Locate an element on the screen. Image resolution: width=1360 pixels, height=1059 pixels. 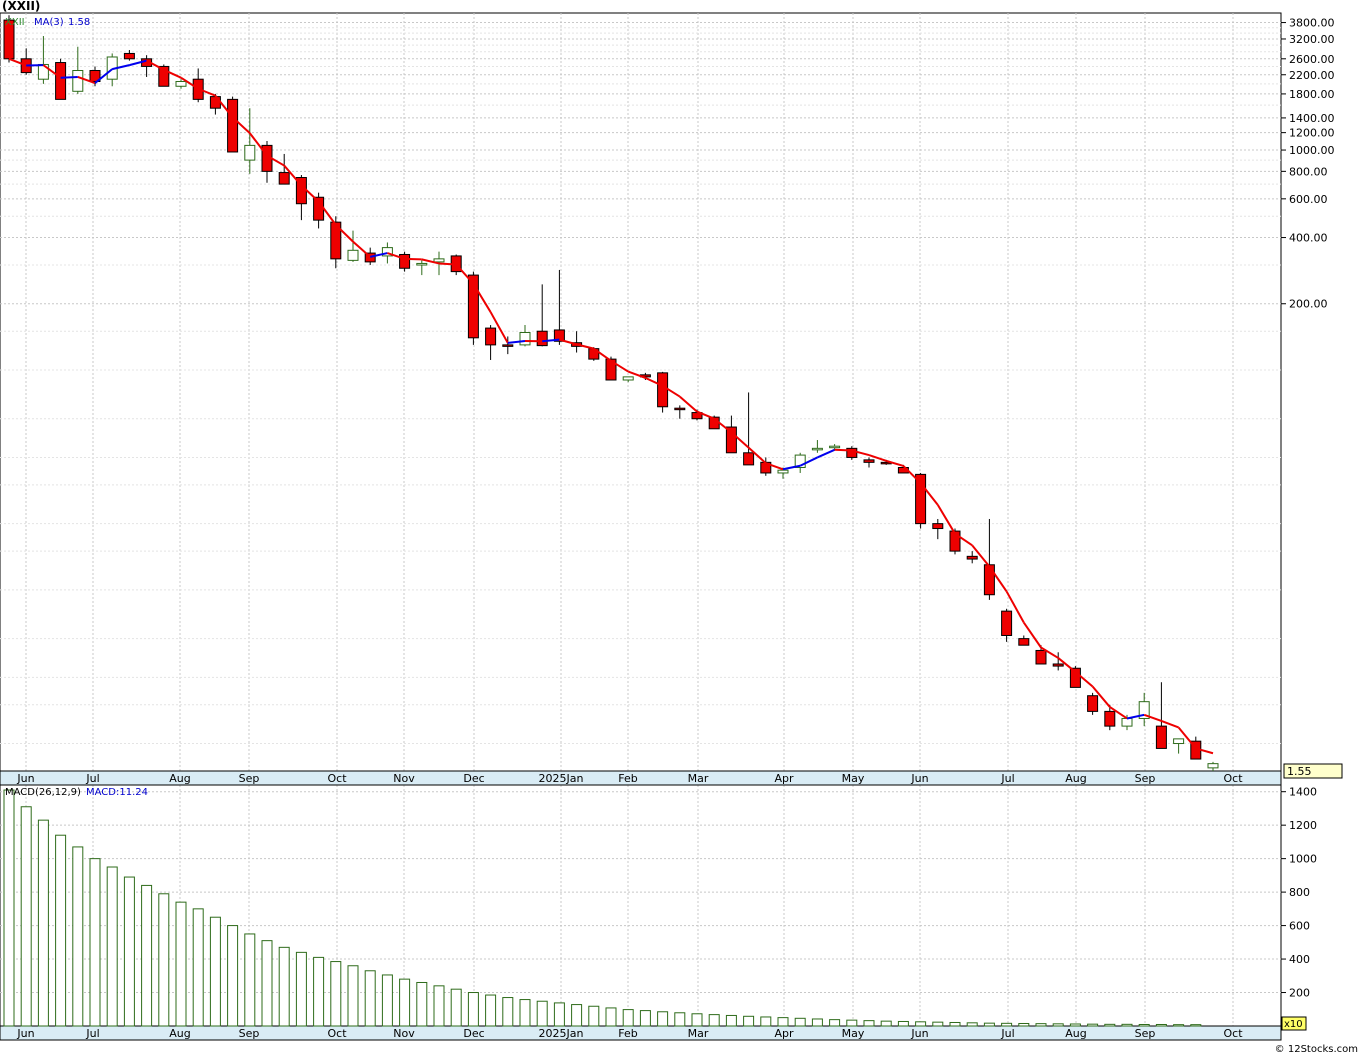
y-tick-label: 800 is located at coordinates (1299, 892).